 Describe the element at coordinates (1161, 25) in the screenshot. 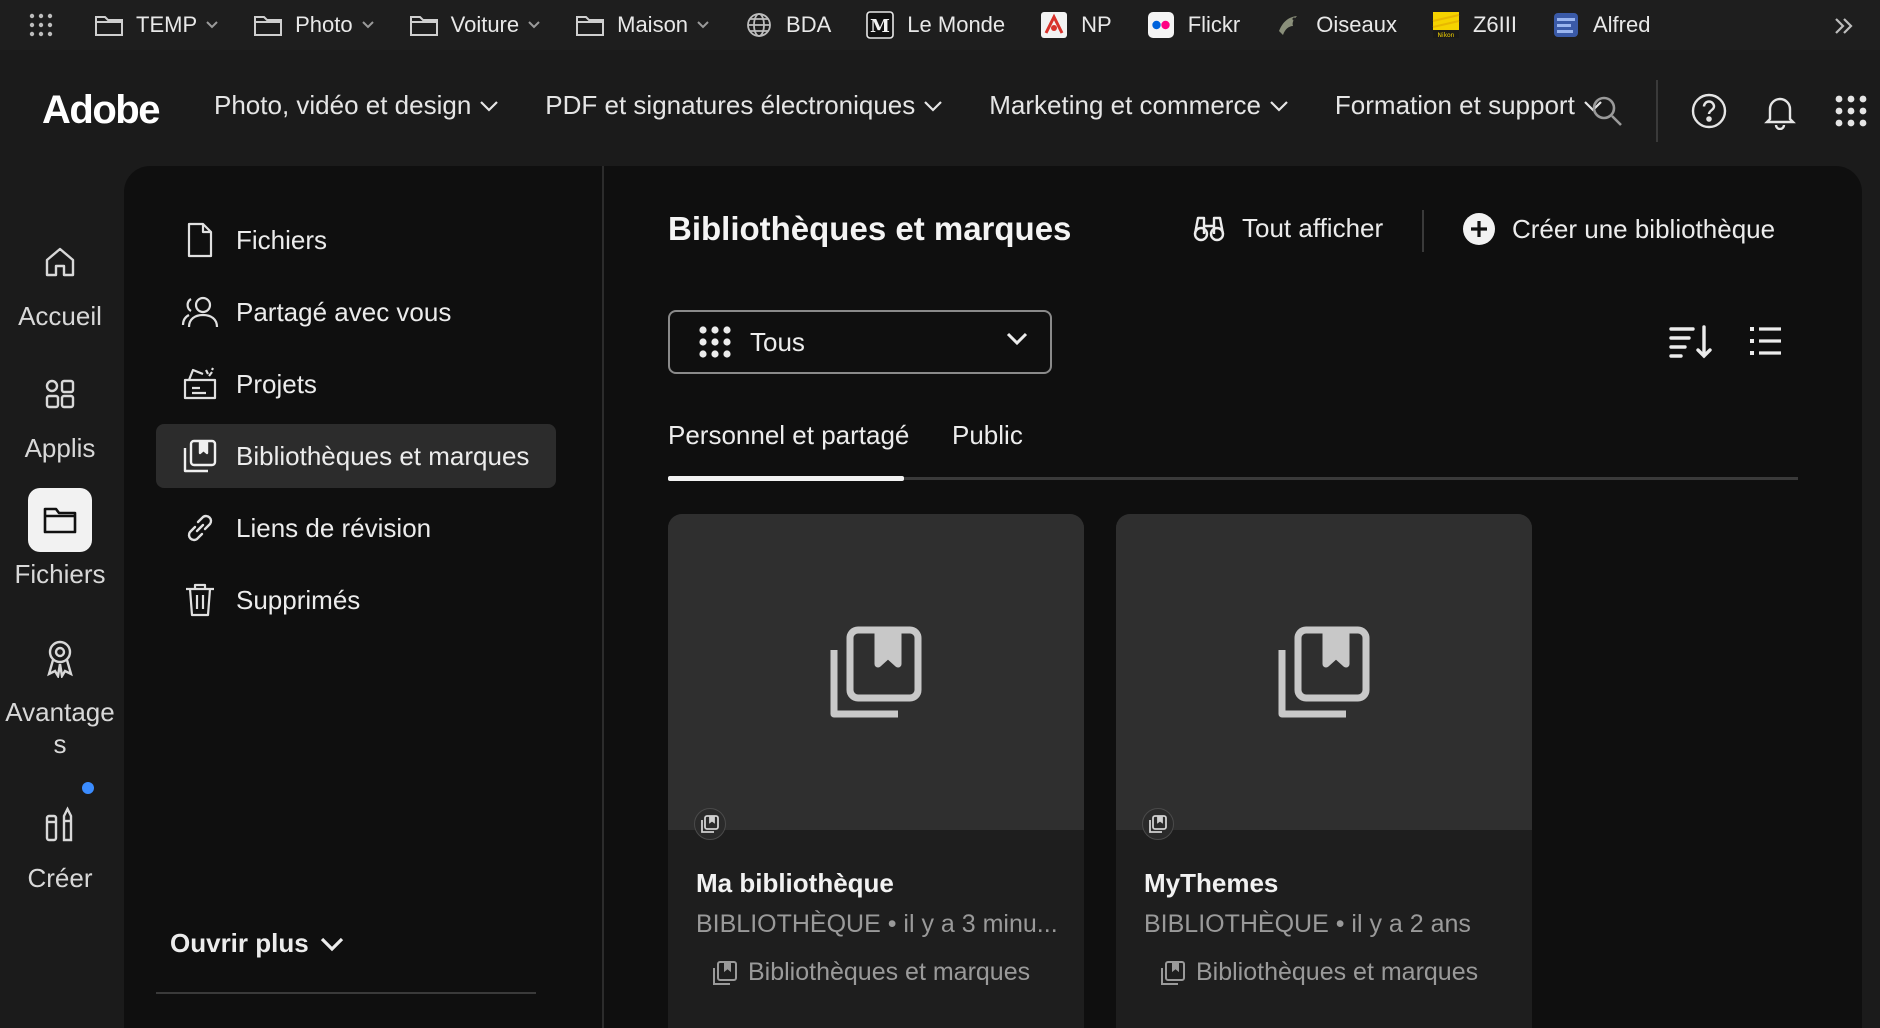

I see `flickr-icon` at that location.